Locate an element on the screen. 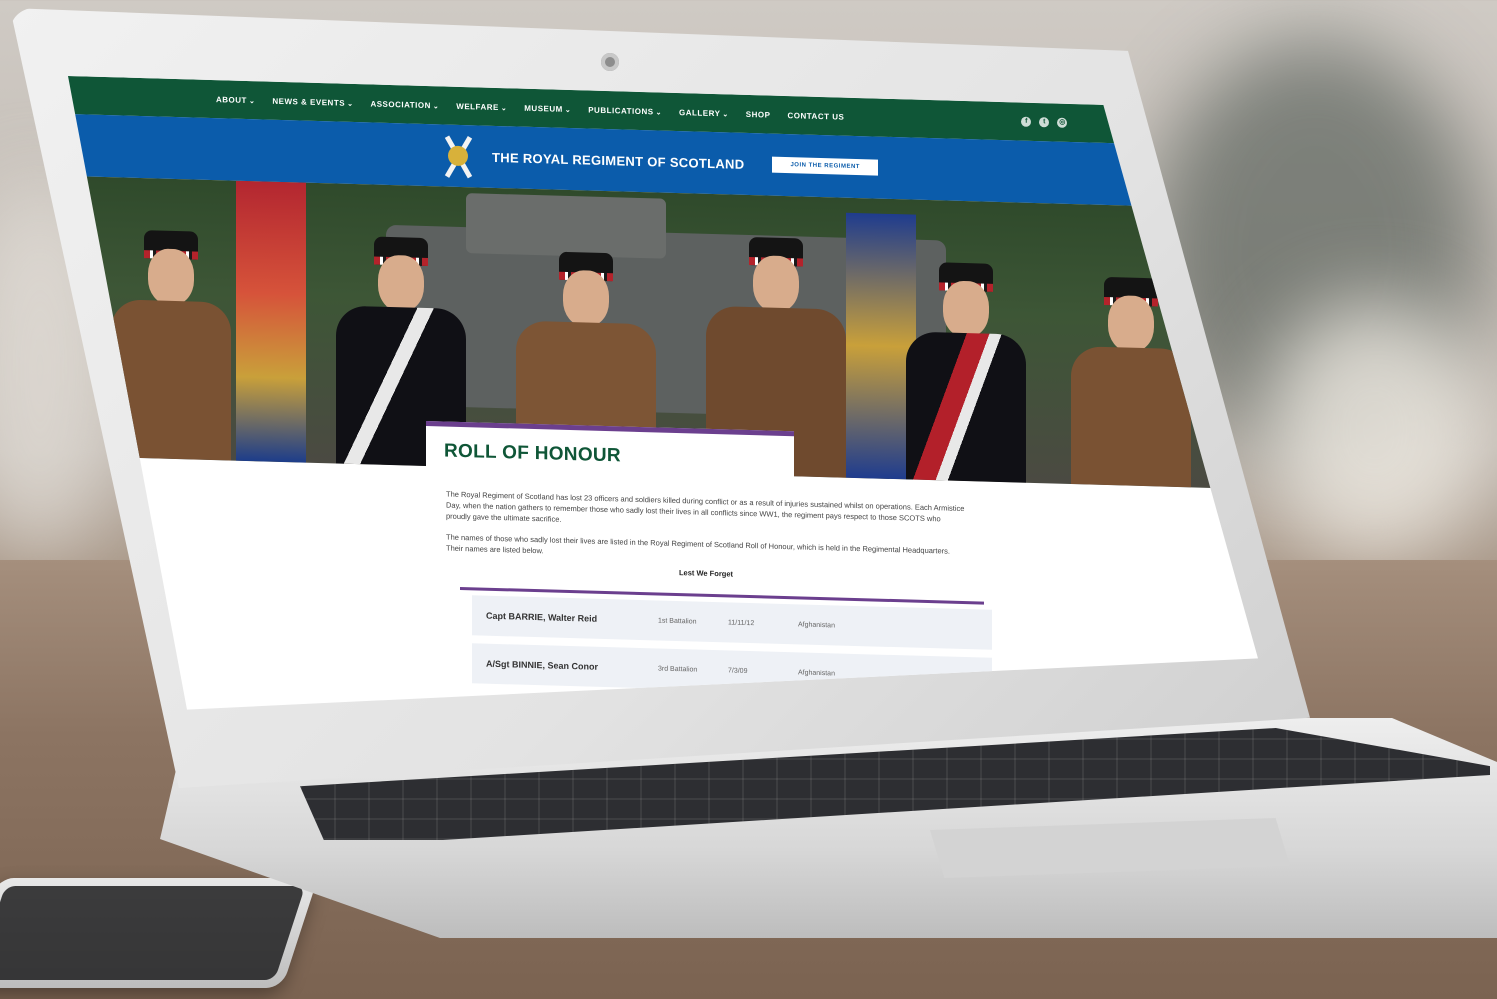 This screenshot has height=999, width=1497. facebook-icon: f is located at coordinates (1026, 121).